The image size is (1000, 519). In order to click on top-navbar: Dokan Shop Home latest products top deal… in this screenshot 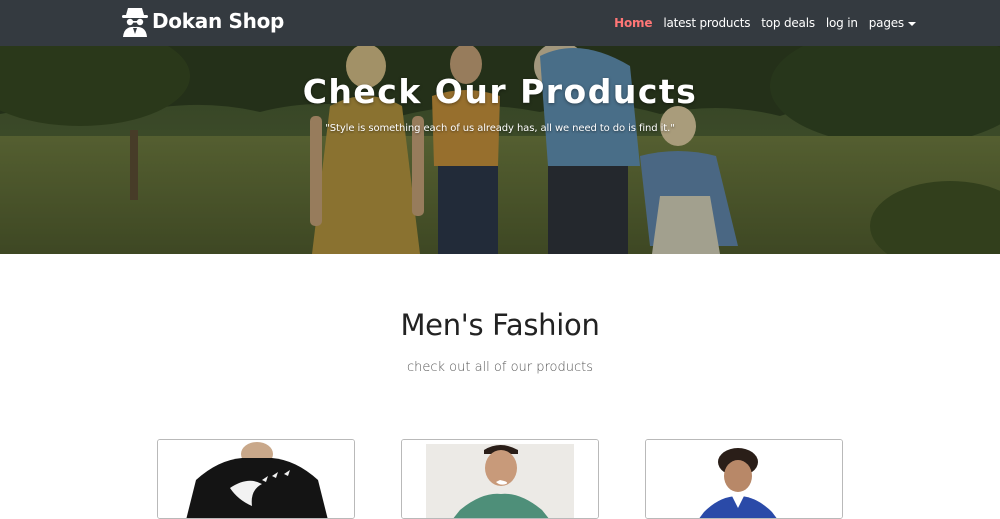, I will do `click(500, 23)`.